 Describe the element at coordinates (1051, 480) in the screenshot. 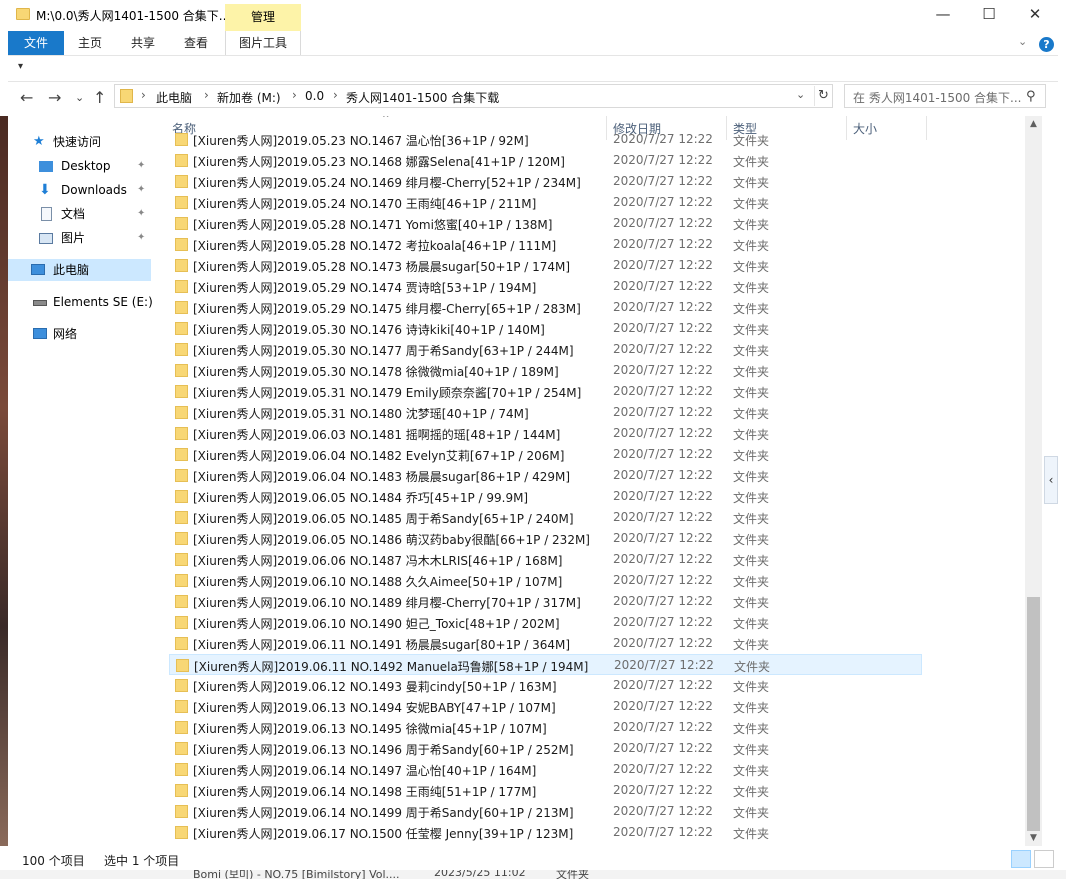

I see `preview-pane-toggle: ‹` at that location.